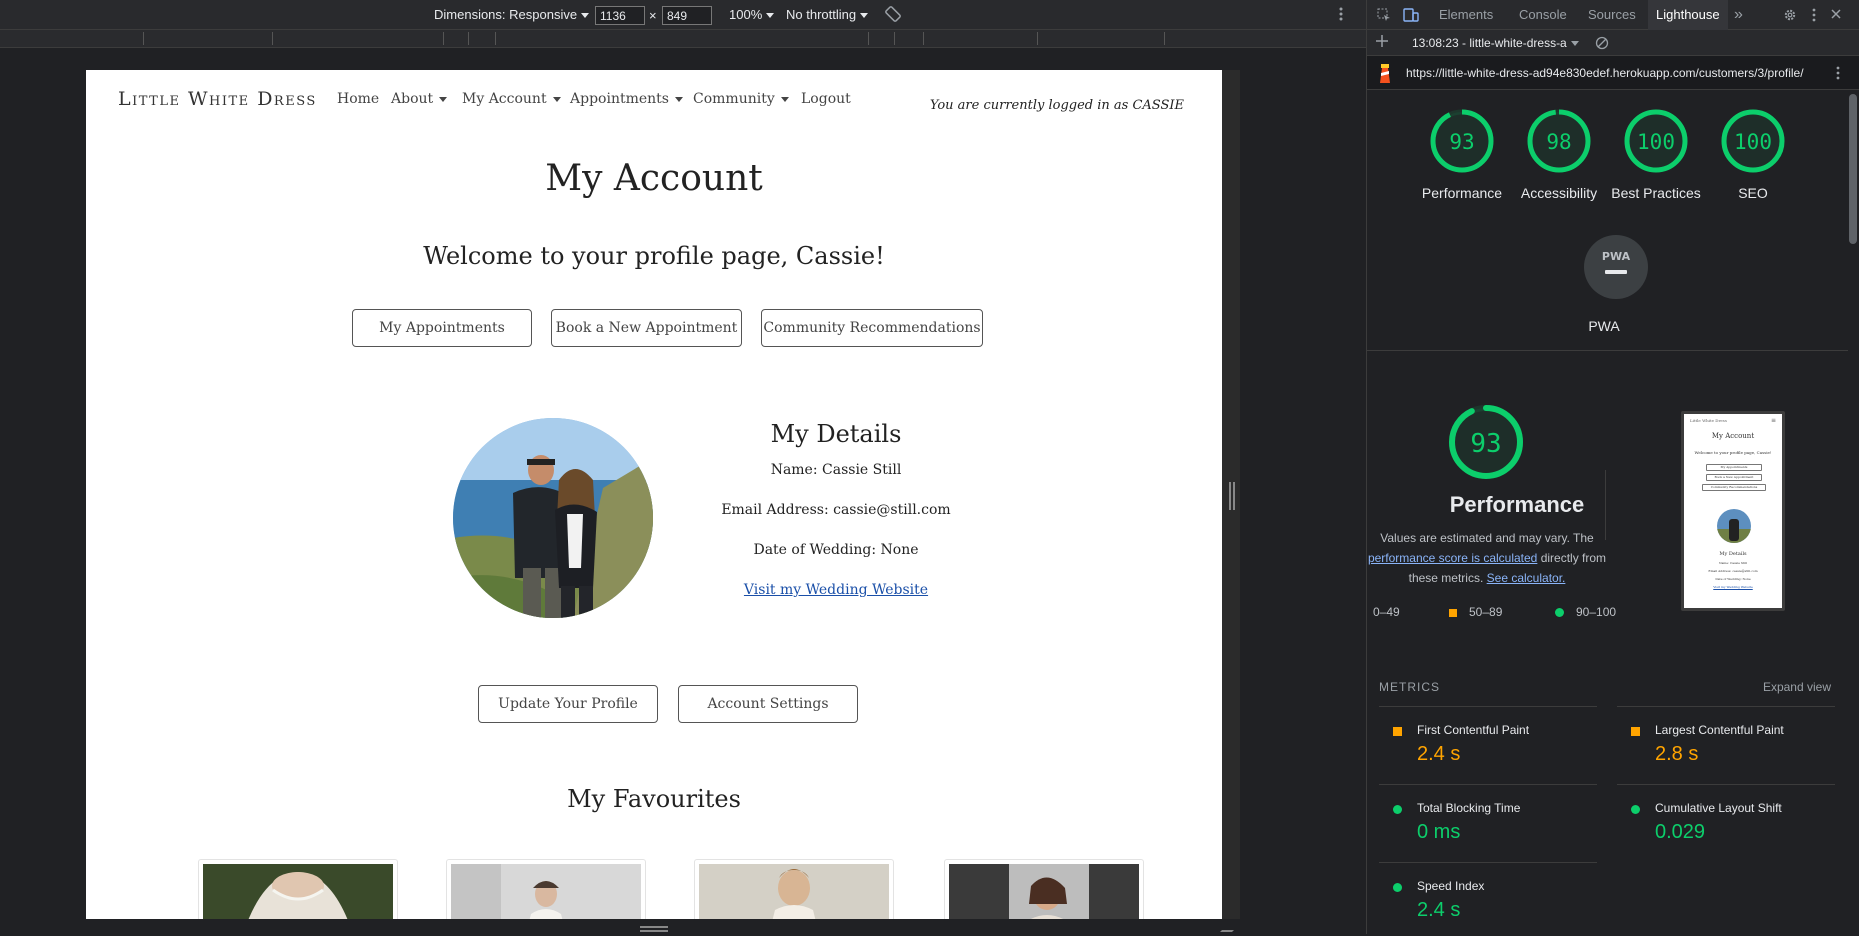 The width and height of the screenshot is (1859, 936). I want to click on accessibility-gauge: 98 Accessibility, so click(1559, 155).